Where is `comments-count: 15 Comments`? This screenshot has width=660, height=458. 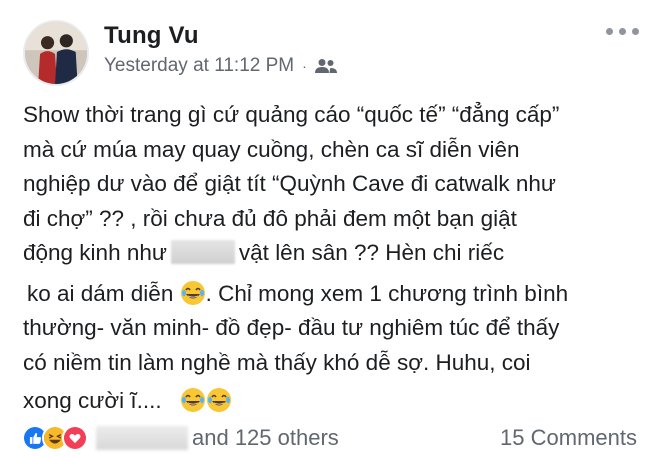 comments-count: 15 Comments is located at coordinates (568, 438).